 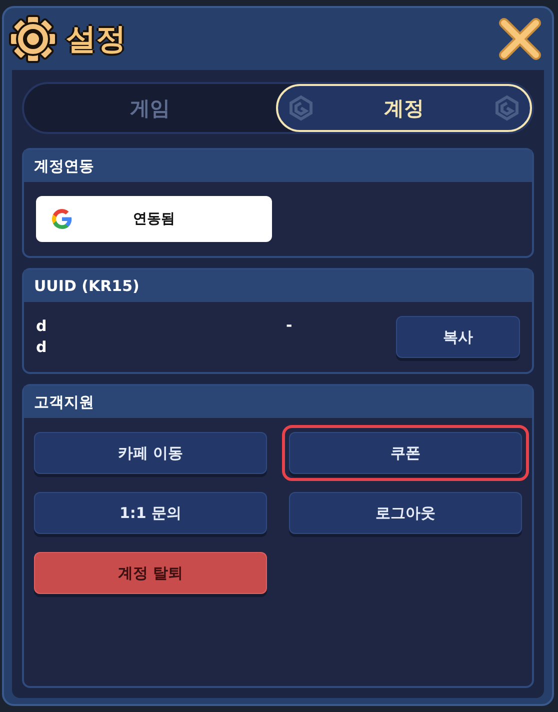 What do you see at coordinates (62, 219) in the screenshot?
I see `google-icon` at bounding box center [62, 219].